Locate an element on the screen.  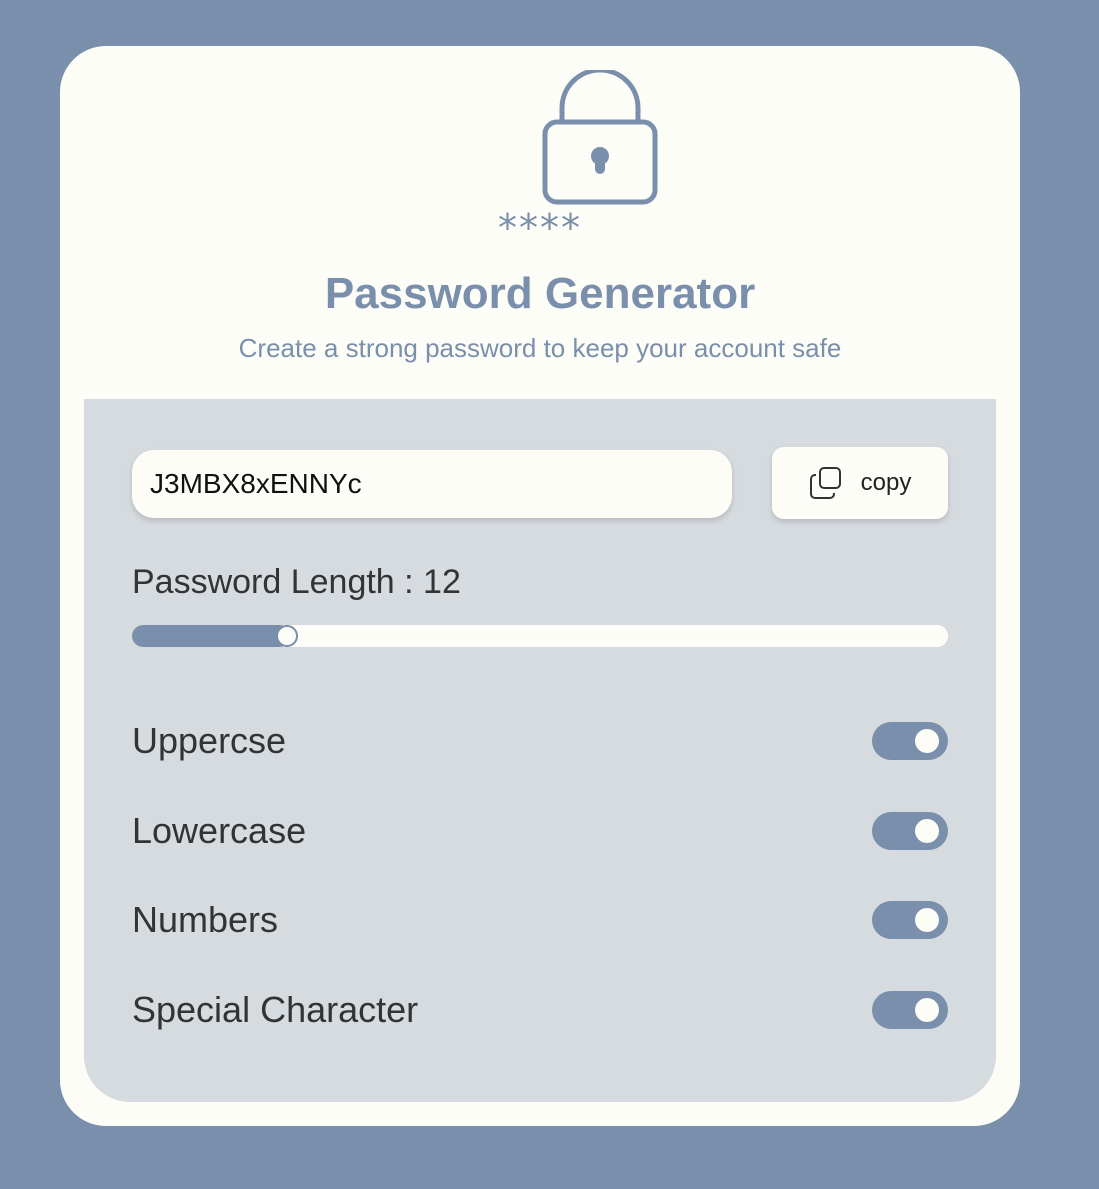
option-uppercase: Uppercse is located at coordinates (540, 741).